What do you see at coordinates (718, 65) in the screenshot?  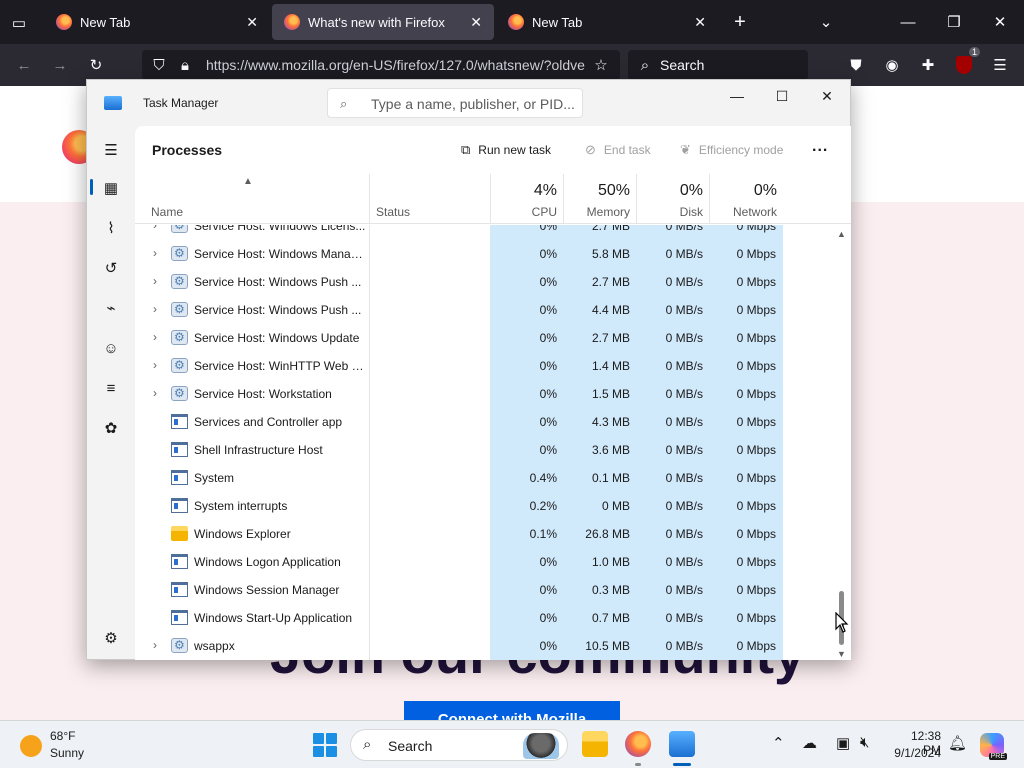 I see `search-bar: ⌕ Search` at bounding box center [718, 65].